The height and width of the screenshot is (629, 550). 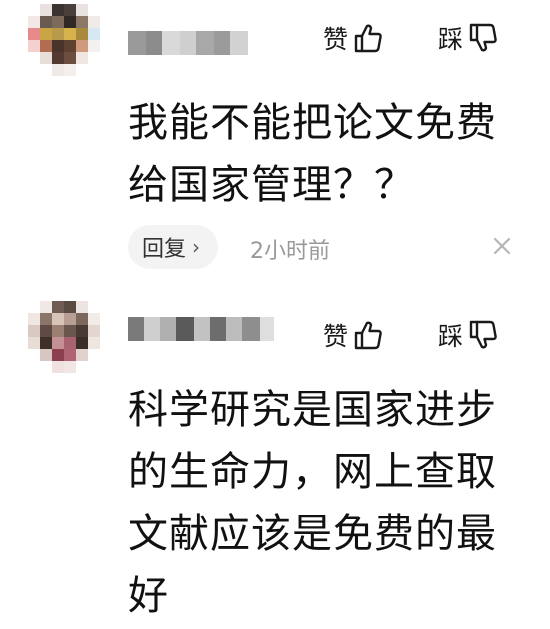 I want to click on close-icon, so click(x=502, y=246).